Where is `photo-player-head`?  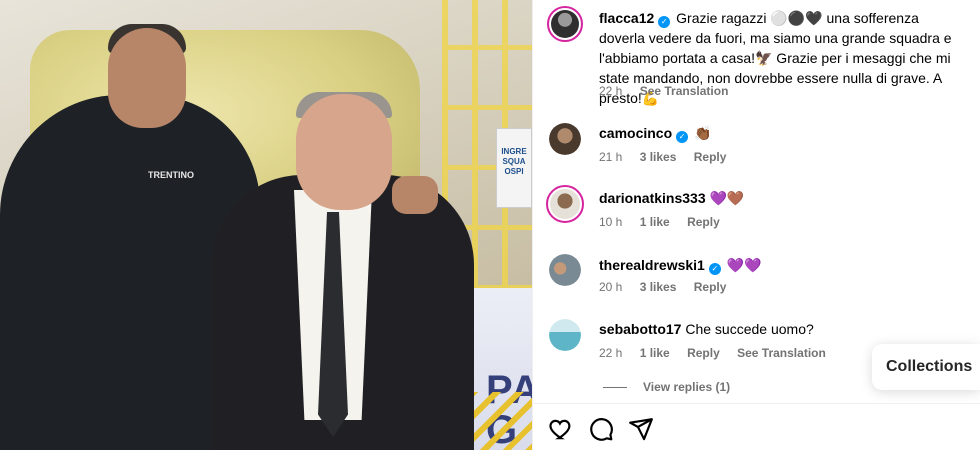 photo-player-head is located at coordinates (147, 78).